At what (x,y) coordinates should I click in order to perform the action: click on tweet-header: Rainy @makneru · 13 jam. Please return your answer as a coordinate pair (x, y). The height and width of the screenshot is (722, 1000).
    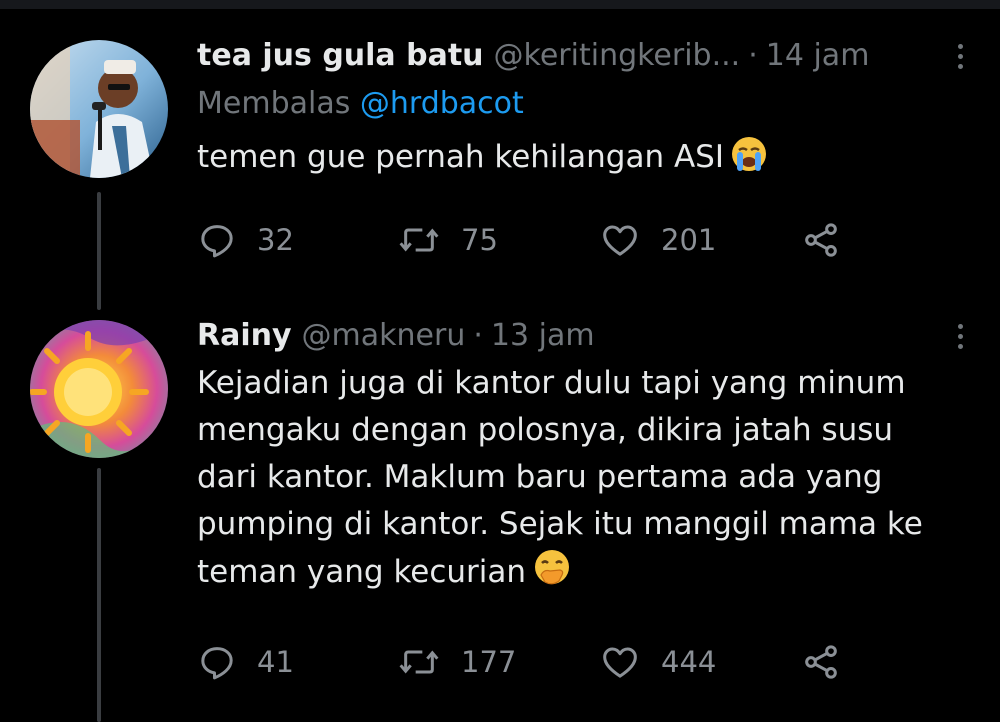
    Looking at the image, I should click on (583, 336).